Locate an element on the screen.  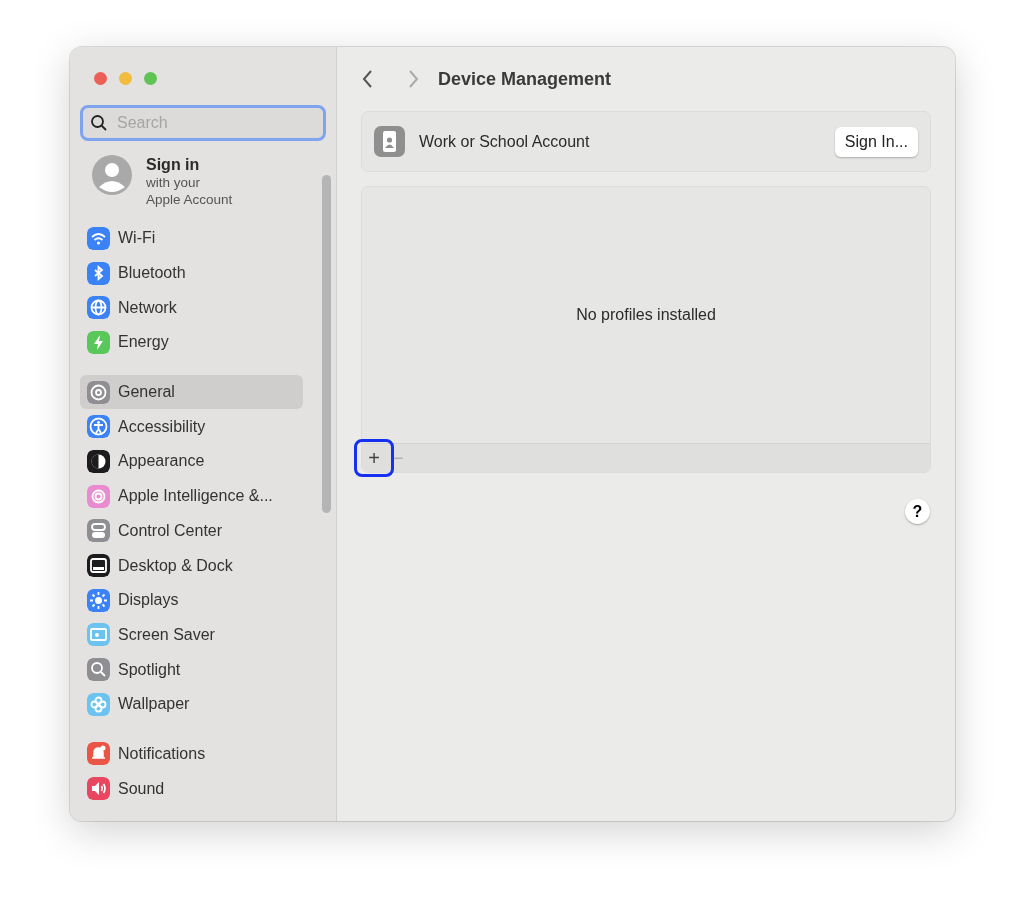
search-icon is located at coordinates (99, 122).